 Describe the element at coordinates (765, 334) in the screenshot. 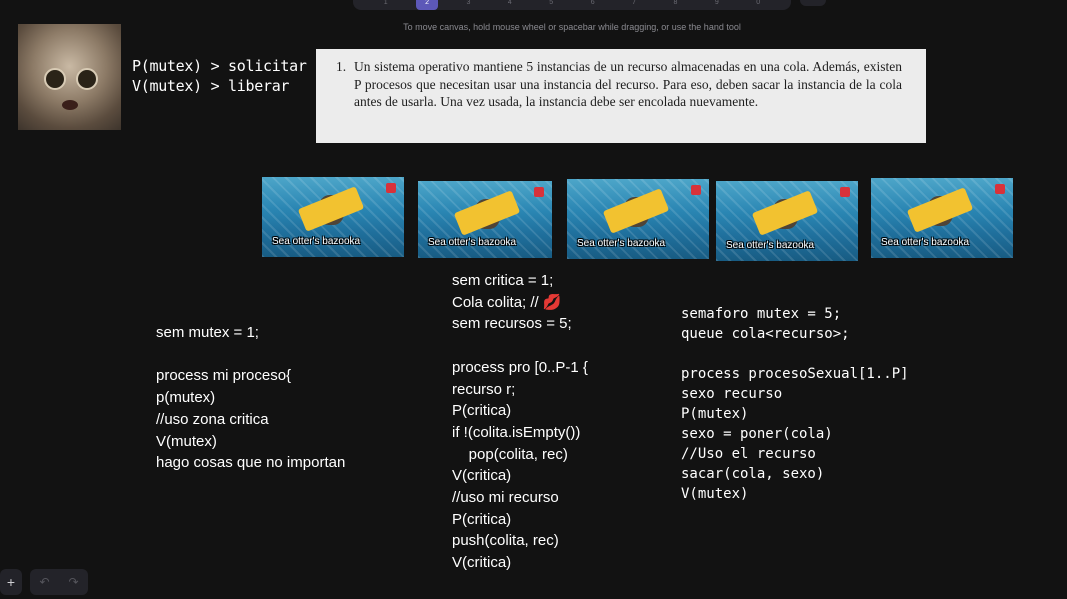

I see `code-line: queue cola<recurso>;` at that location.